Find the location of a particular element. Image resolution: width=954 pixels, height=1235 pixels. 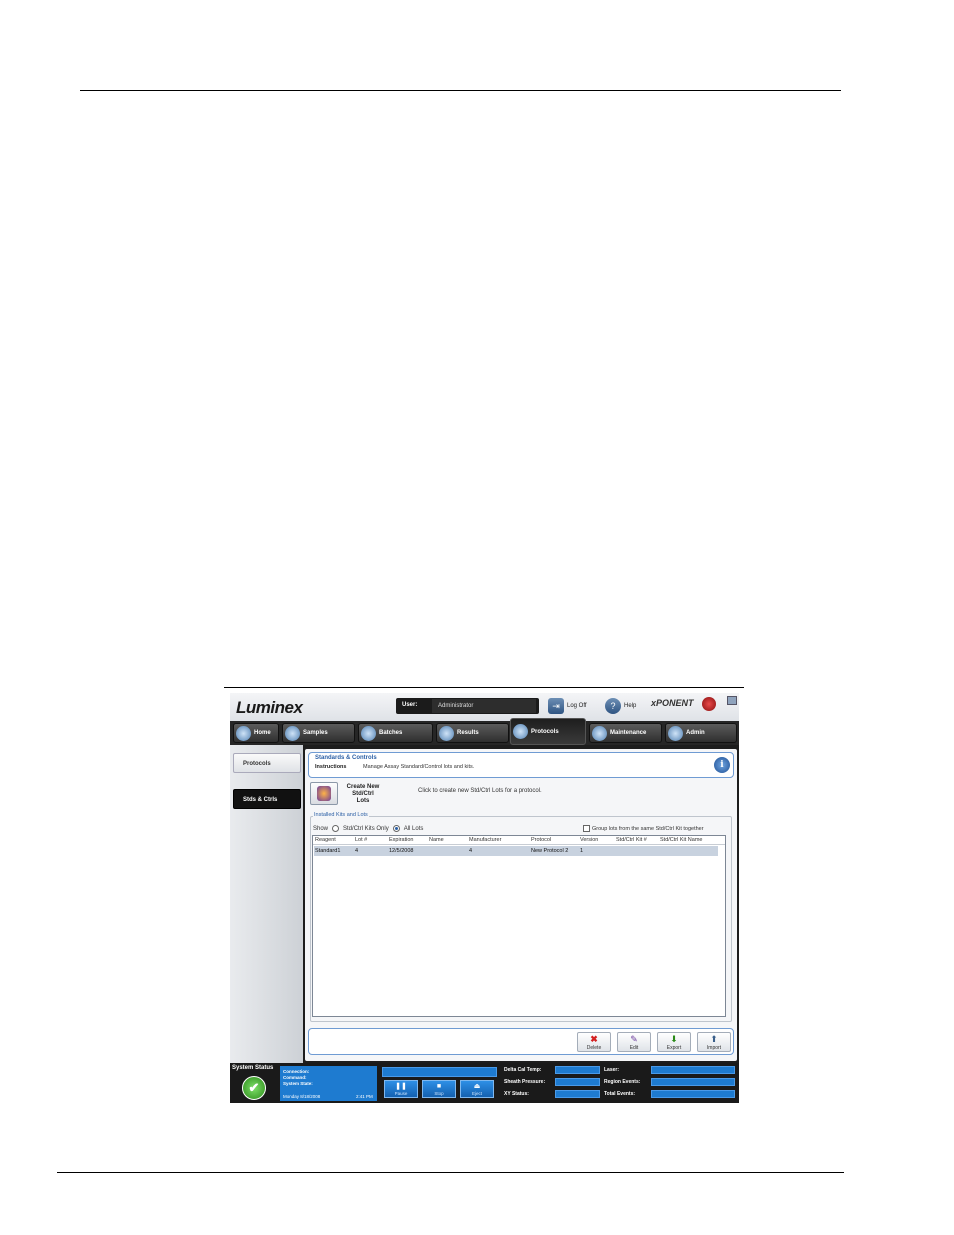

column-header: Protocol is located at coordinates (541, 840).